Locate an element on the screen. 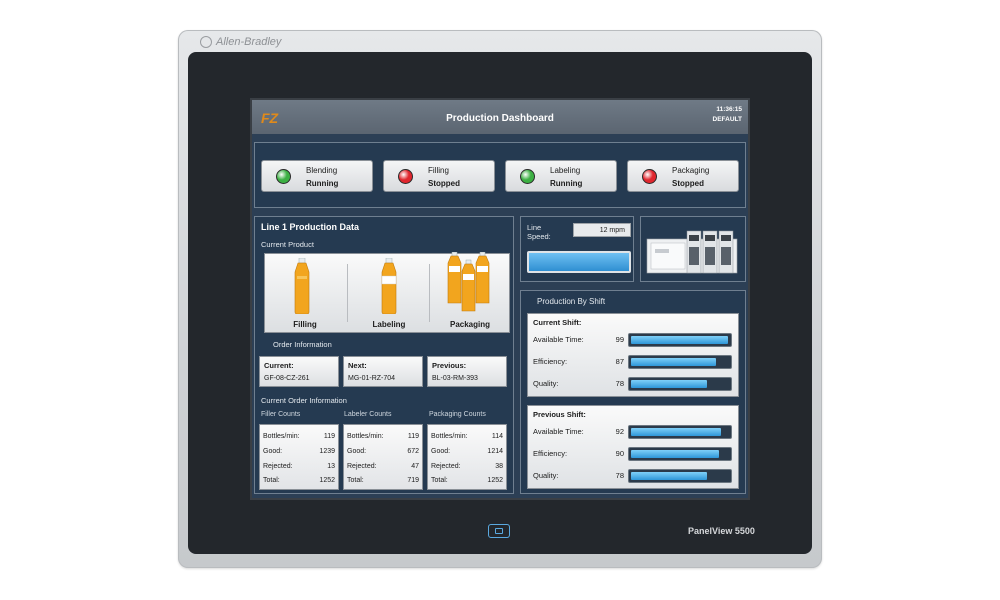 This screenshot has height=600, width=1000. count-value: 672 is located at coordinates (413, 451).